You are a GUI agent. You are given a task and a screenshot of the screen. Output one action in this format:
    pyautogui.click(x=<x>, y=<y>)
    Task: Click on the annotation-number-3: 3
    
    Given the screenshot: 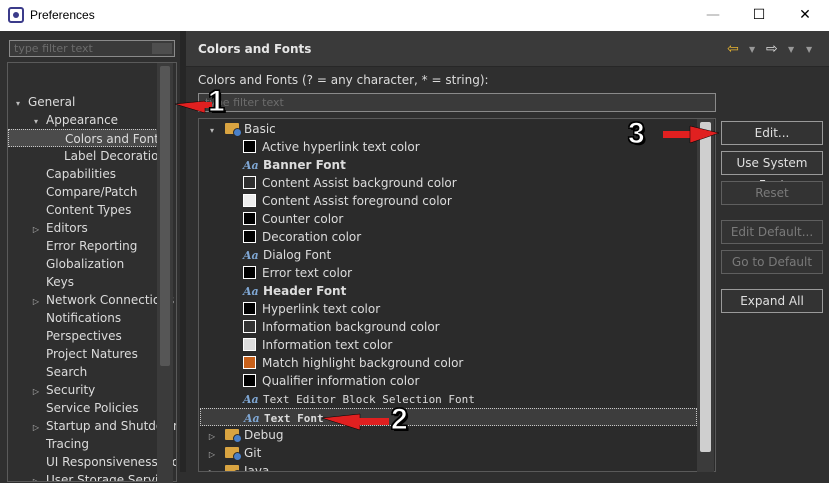 What is the action you would take?
    pyautogui.click(x=637, y=134)
    